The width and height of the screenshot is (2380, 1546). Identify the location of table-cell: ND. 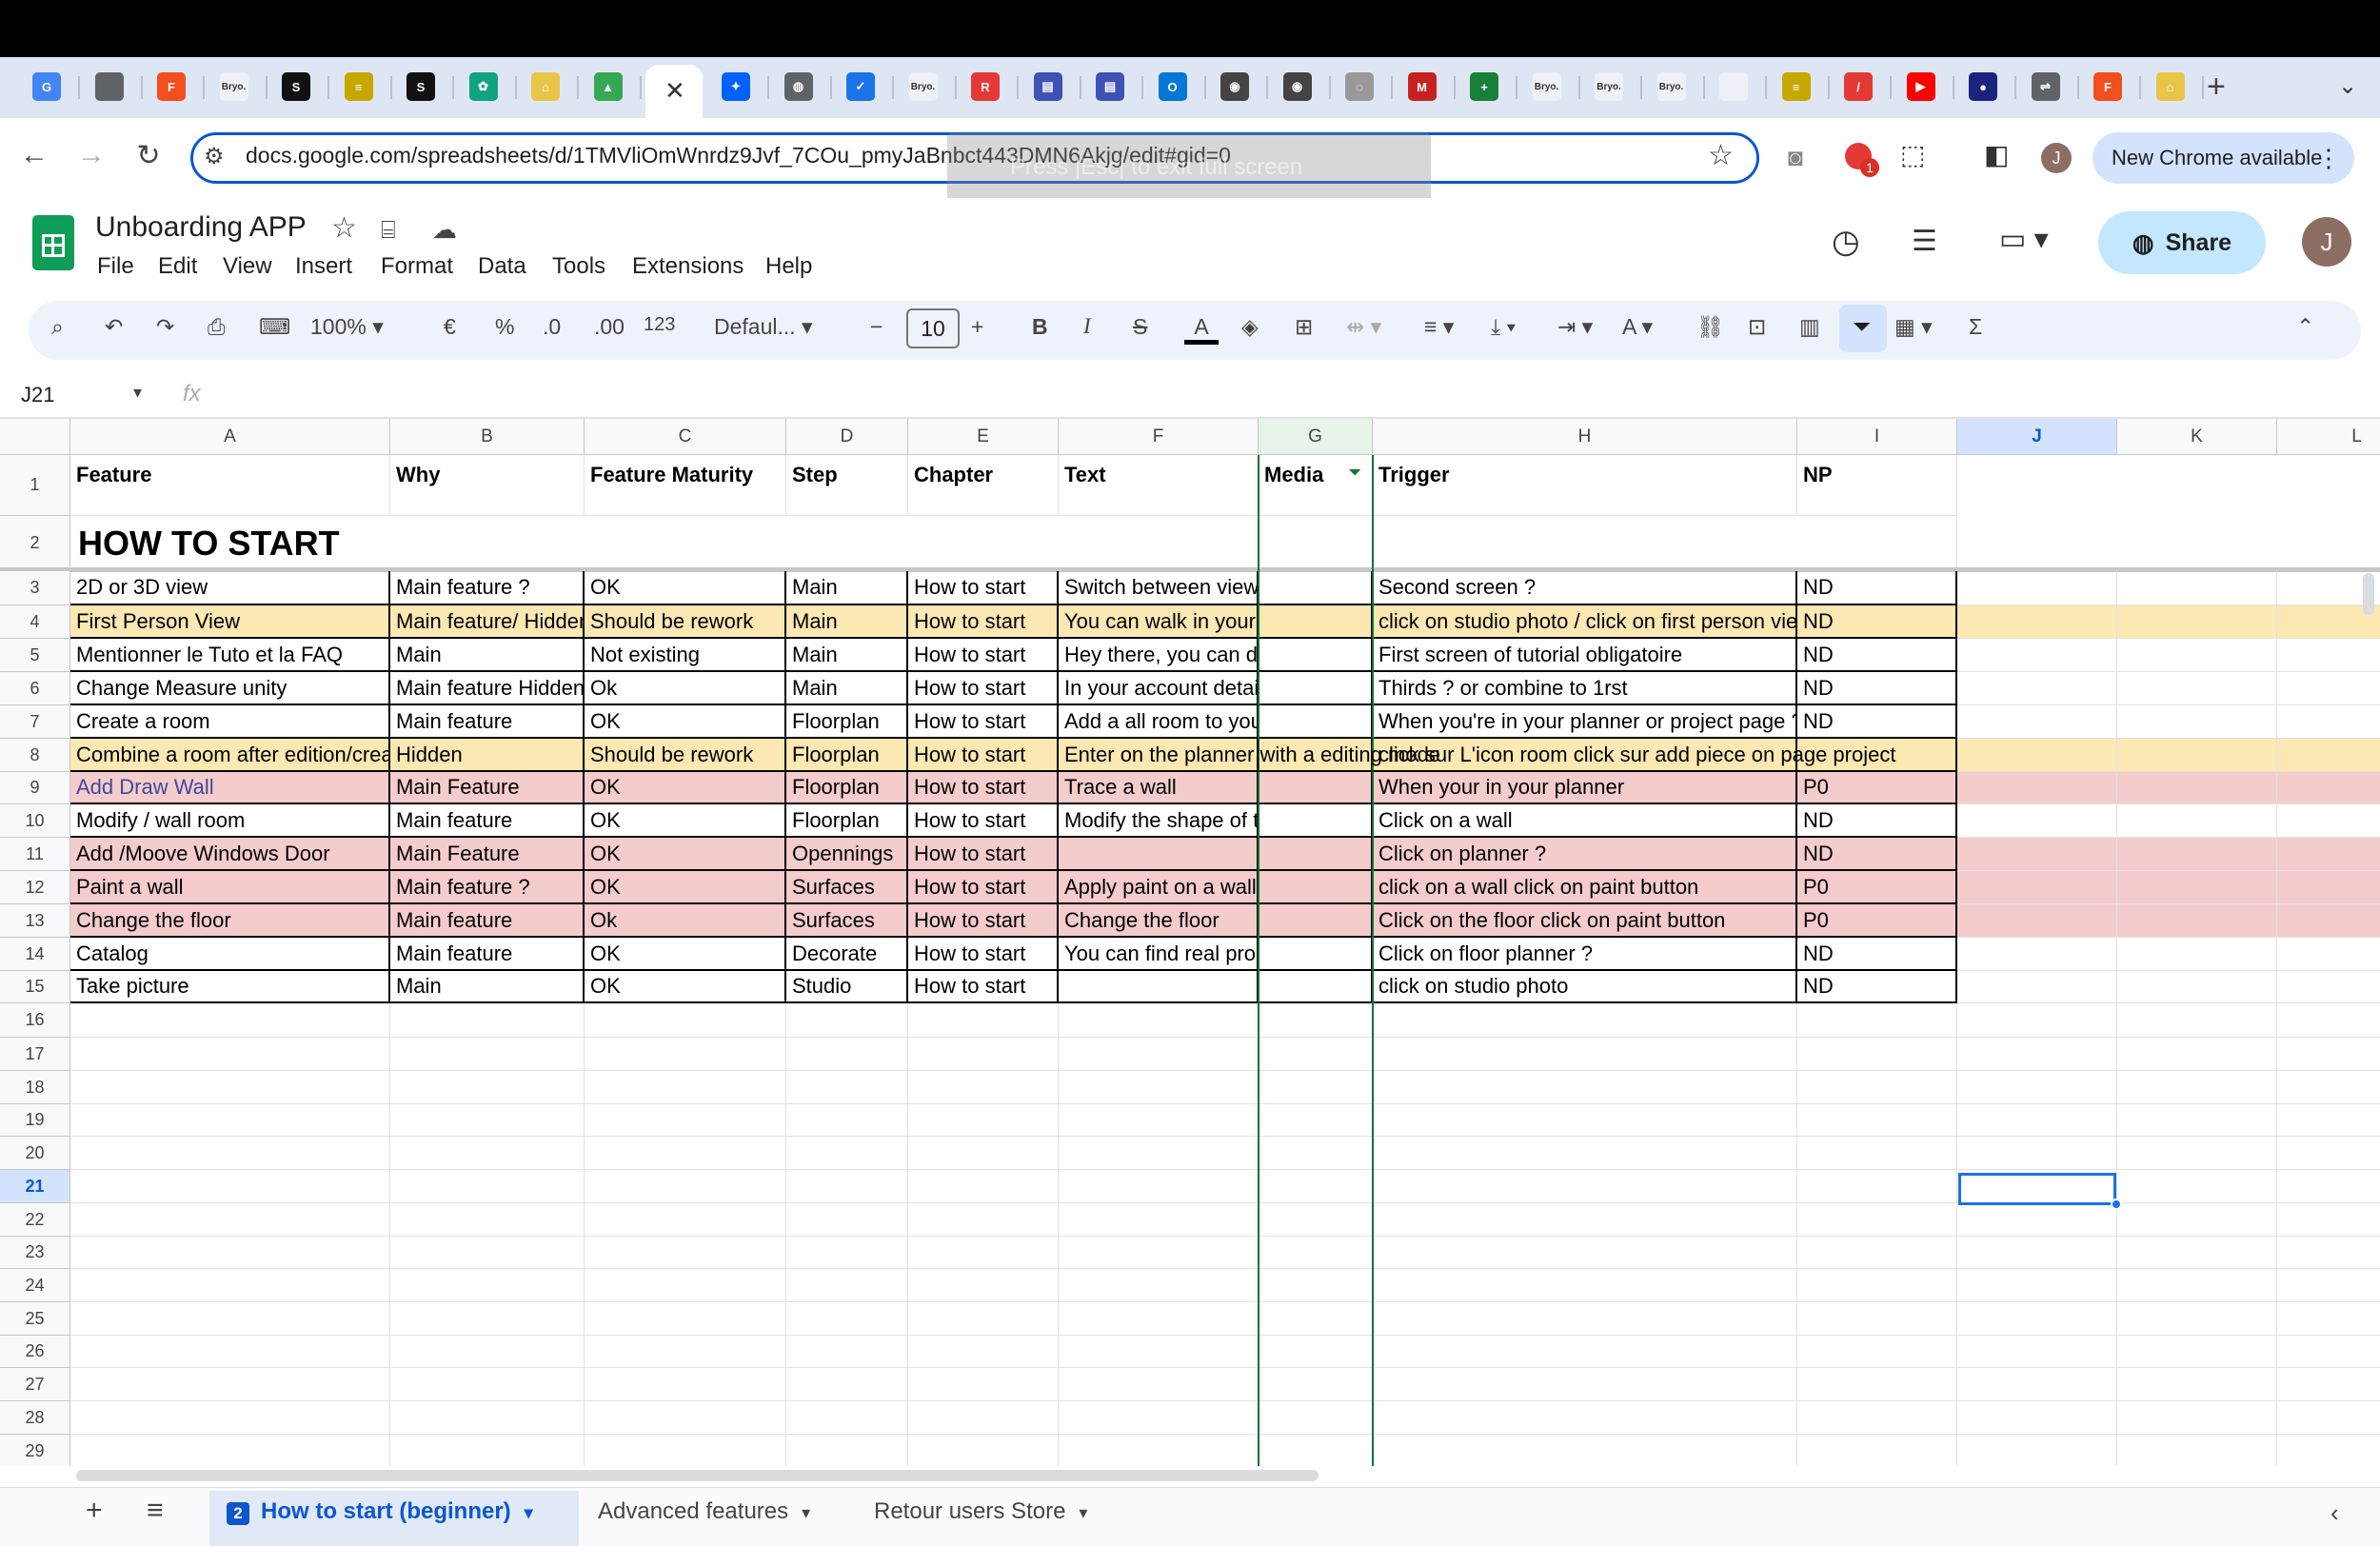
(1877, 854).